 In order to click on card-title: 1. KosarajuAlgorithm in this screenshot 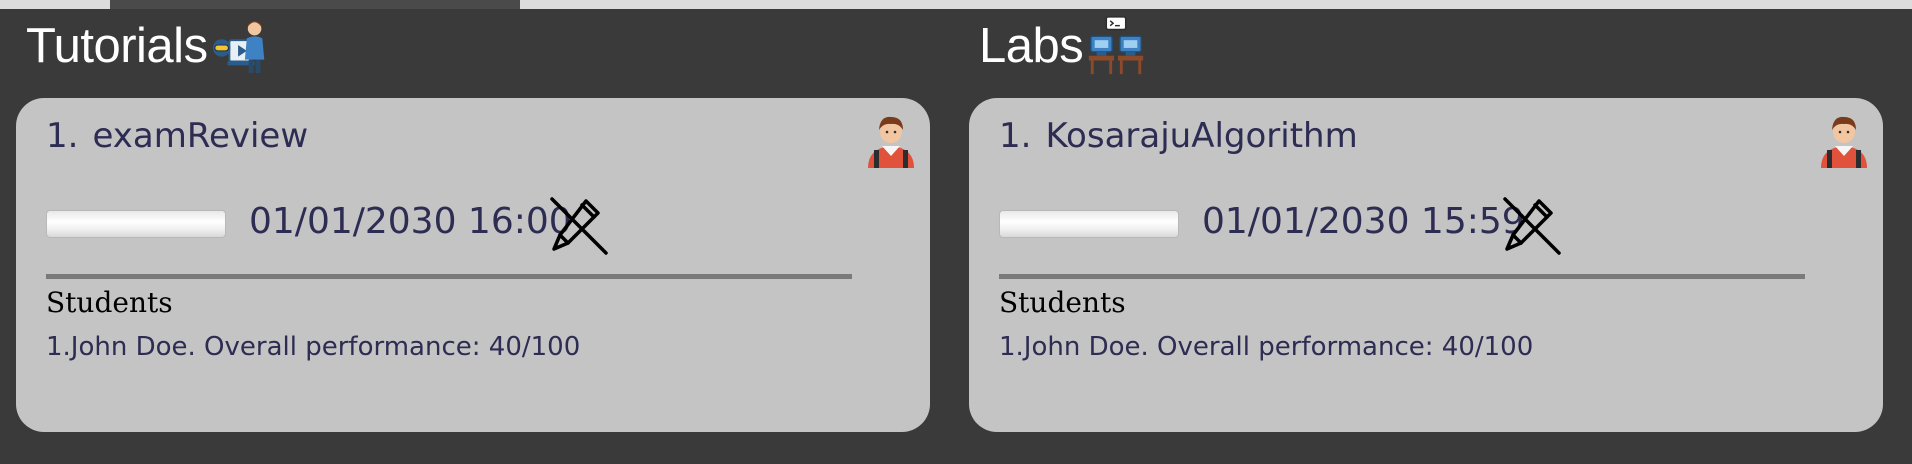, I will do `click(1178, 136)`.